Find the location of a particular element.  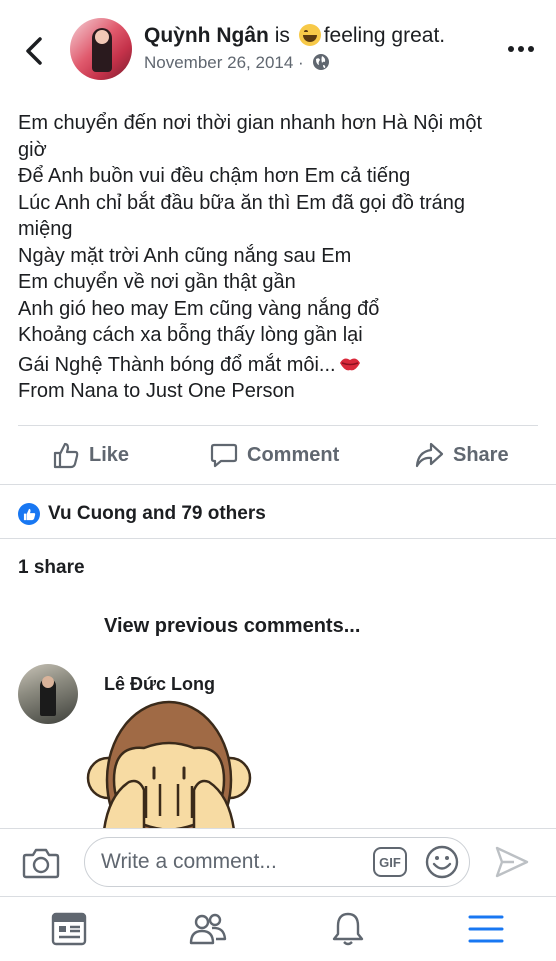

reactions-summary: Vu Cuong and 79 others is located at coordinates (142, 514).